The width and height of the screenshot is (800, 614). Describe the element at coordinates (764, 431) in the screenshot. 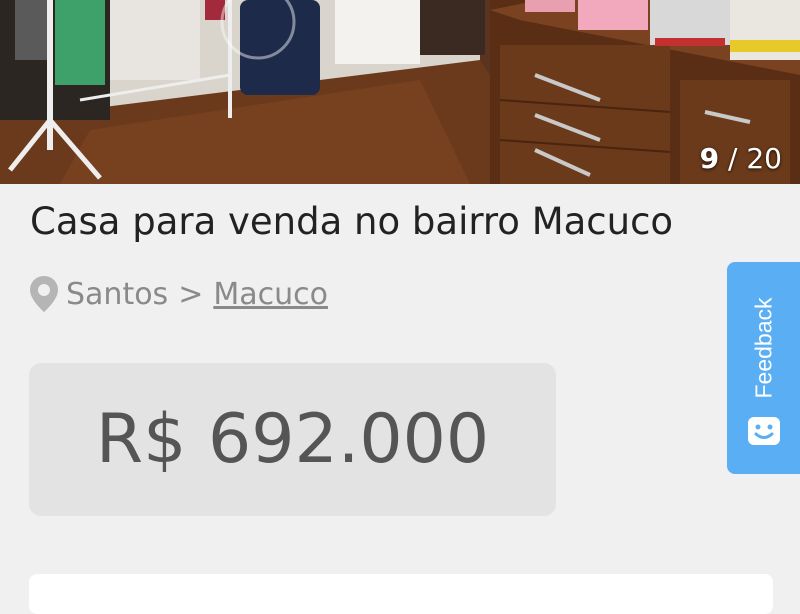

I see `smiley-icon` at that location.